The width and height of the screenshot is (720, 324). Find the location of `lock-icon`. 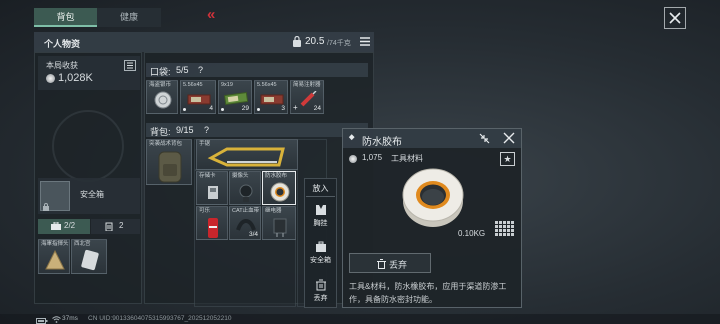

lock-icon is located at coordinates (46, 208).